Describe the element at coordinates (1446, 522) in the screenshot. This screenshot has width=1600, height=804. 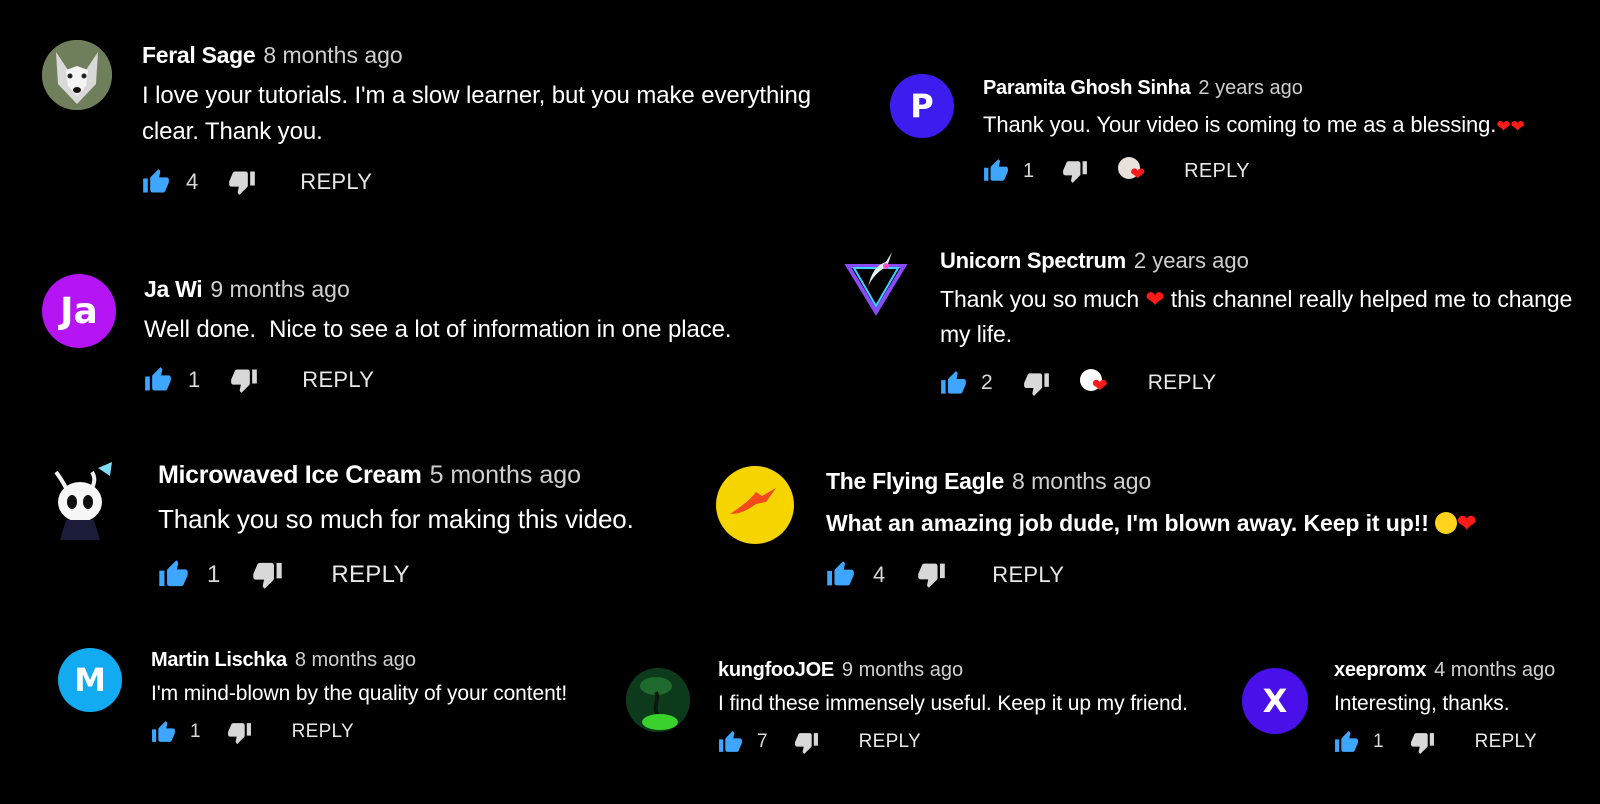
I see `smiley-heart-eyes-icon` at that location.